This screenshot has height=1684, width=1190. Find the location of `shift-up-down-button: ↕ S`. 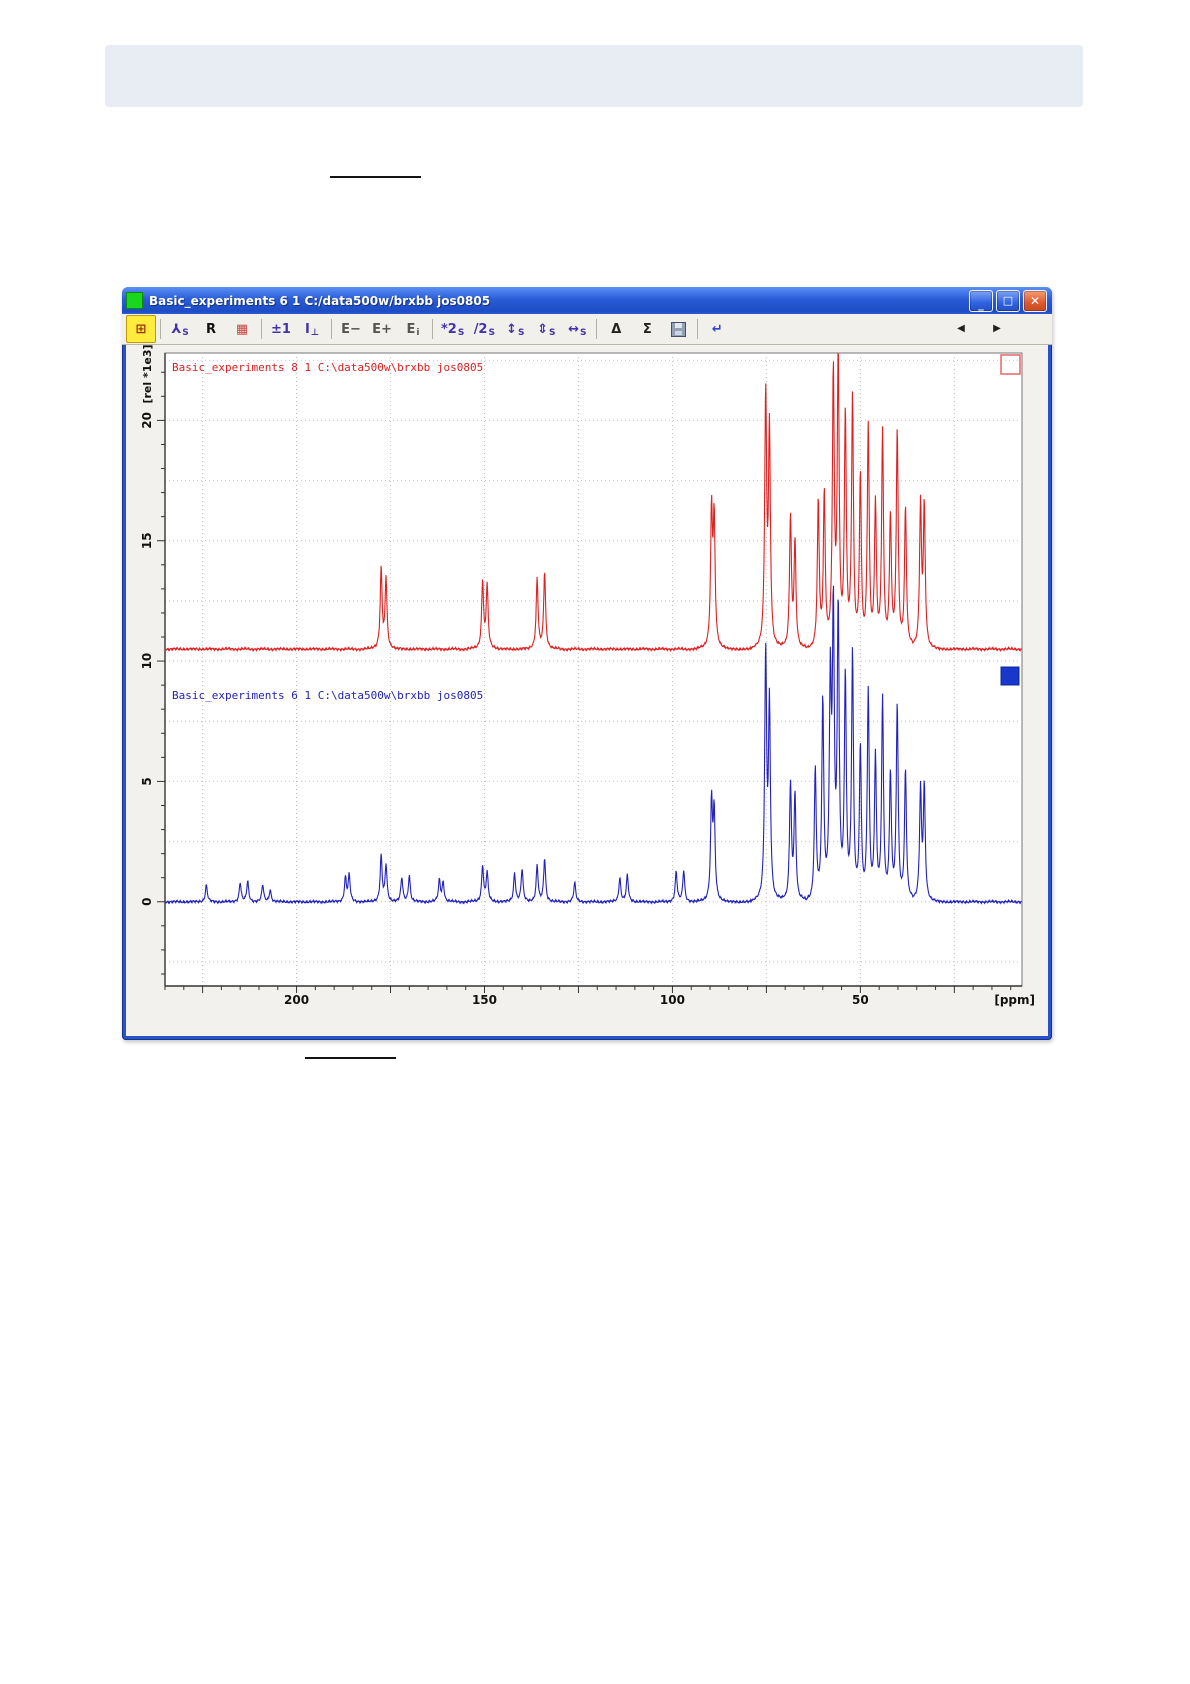

shift-up-down-button: ↕ S is located at coordinates (515, 329).